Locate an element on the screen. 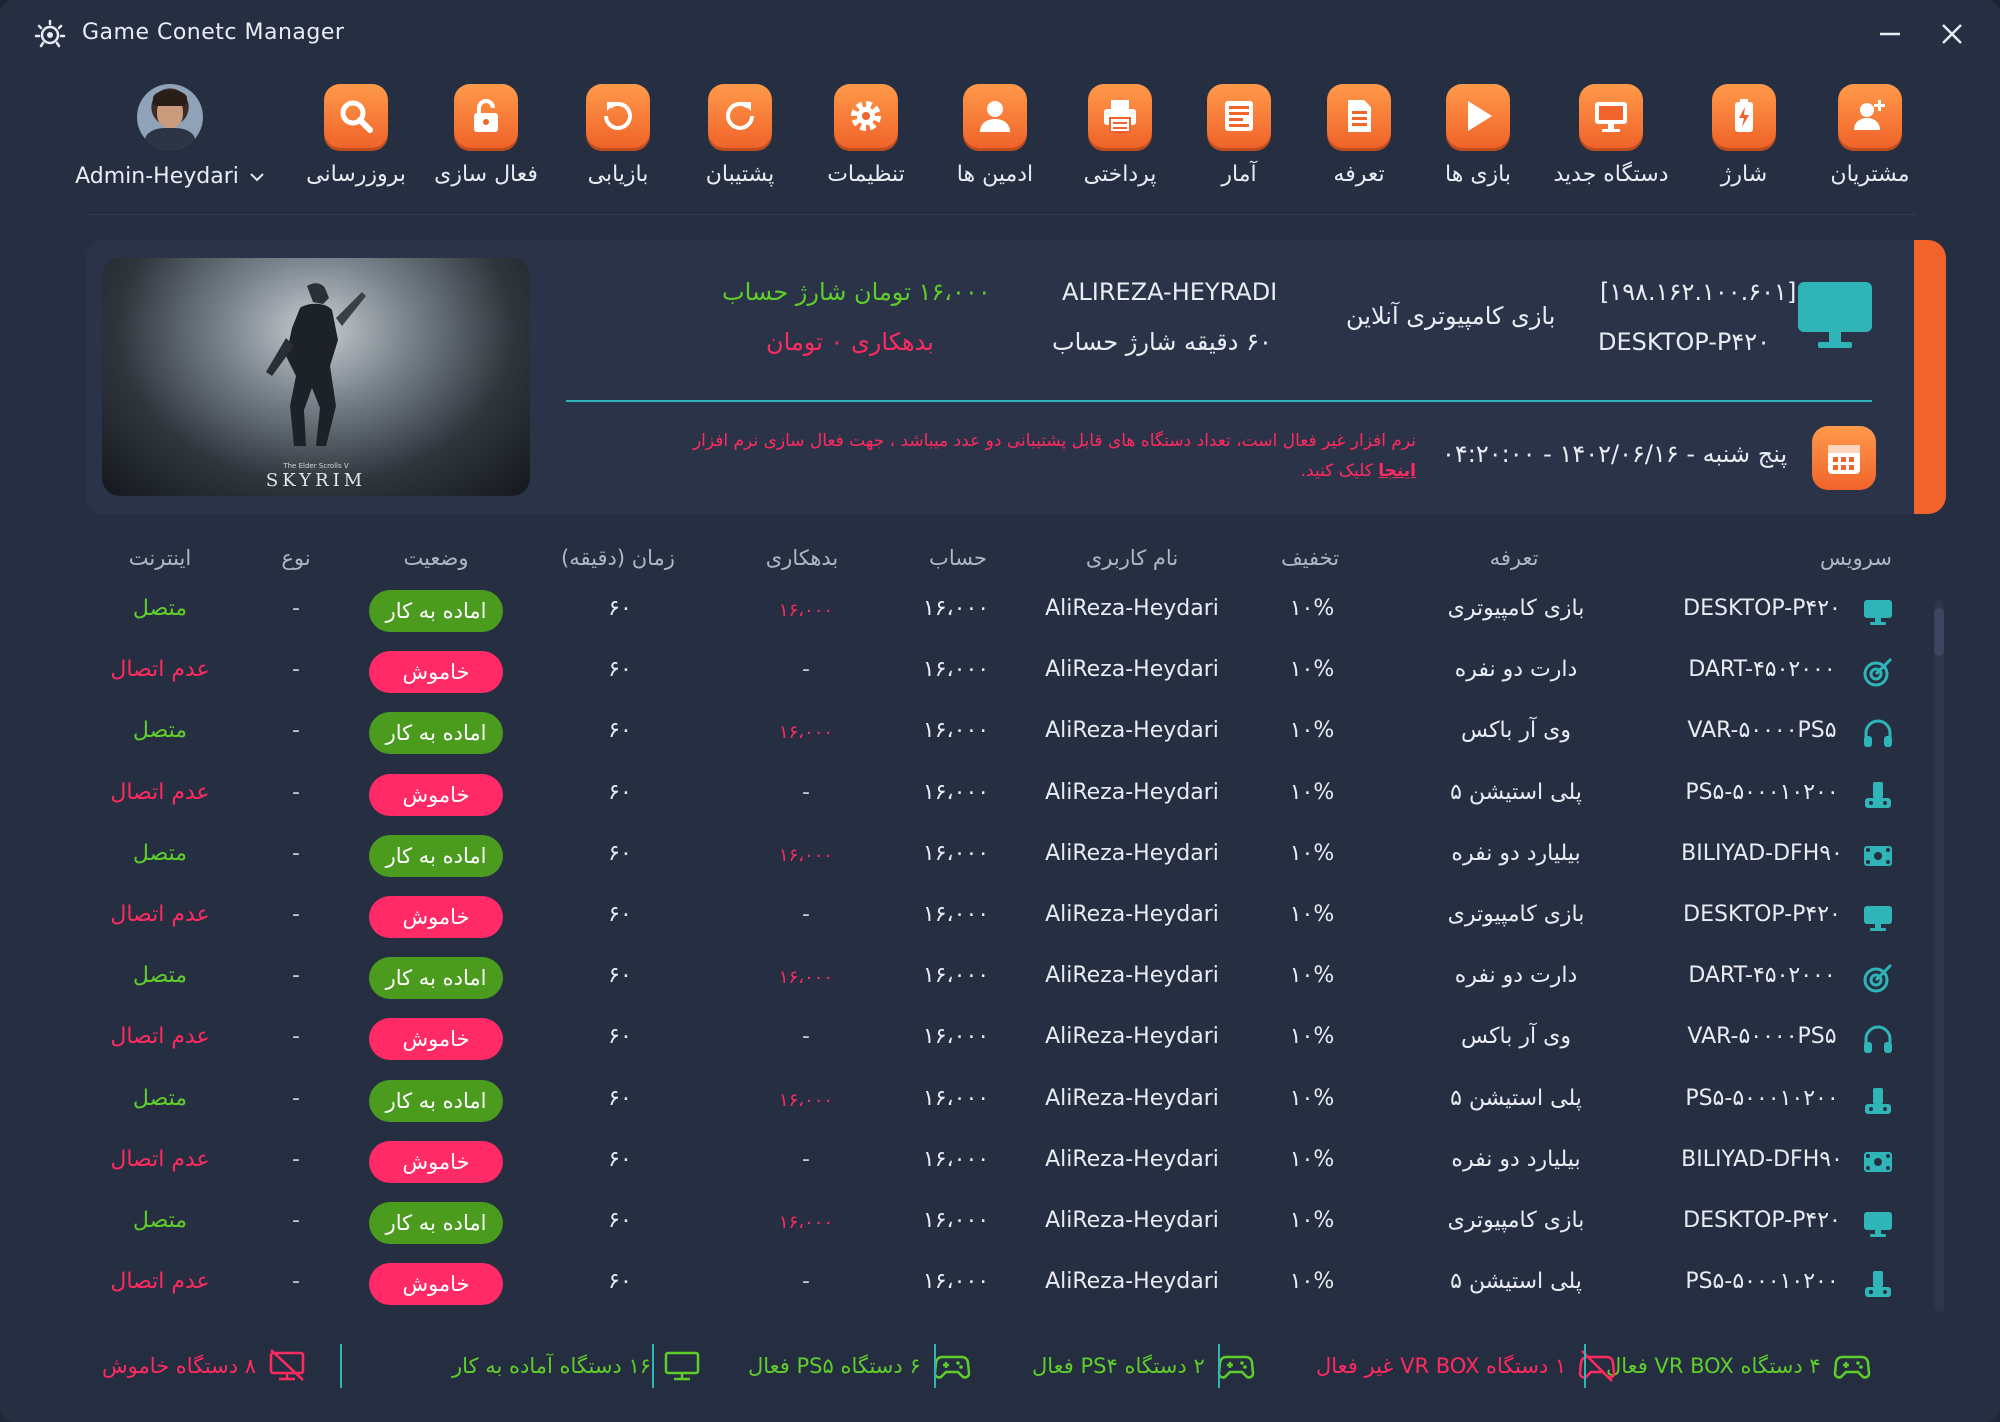 This screenshot has height=1422, width=2000. title-bar: Game Conetc Manager is located at coordinates (1000, 35).